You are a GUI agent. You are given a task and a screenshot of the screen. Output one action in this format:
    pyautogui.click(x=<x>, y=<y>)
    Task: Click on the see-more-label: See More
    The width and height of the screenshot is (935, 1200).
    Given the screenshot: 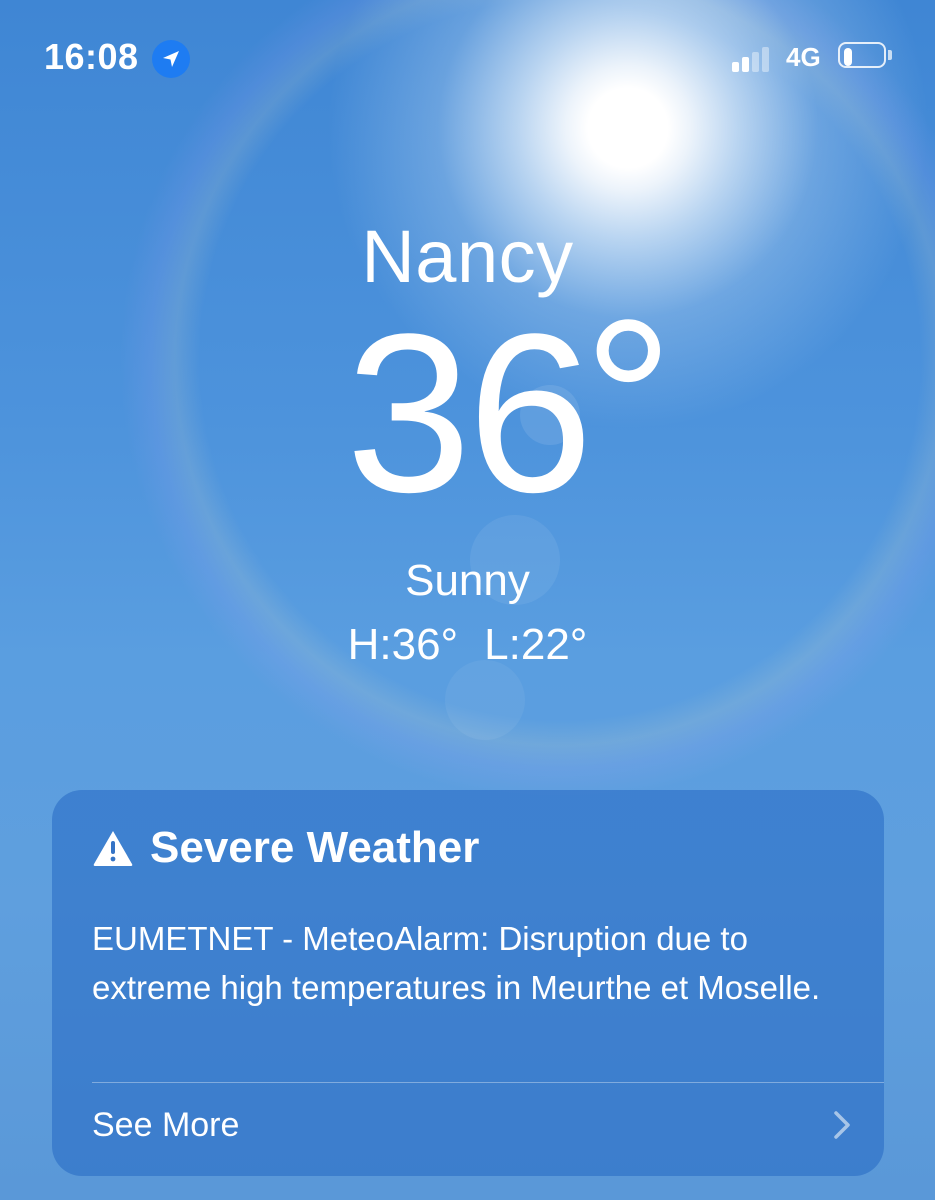 What is the action you would take?
    pyautogui.click(x=166, y=1124)
    